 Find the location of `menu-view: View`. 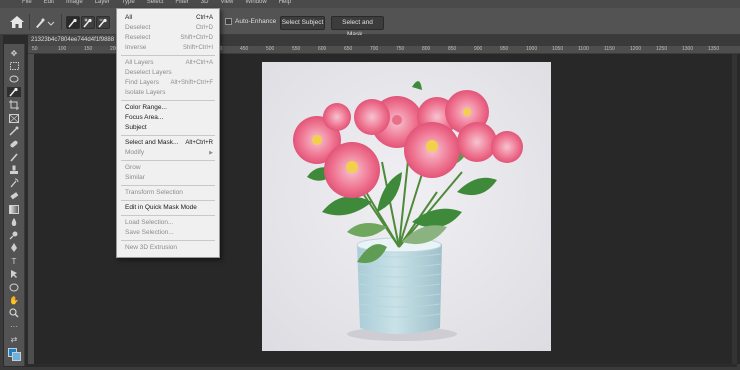

menu-view: View is located at coordinates (226, 4).